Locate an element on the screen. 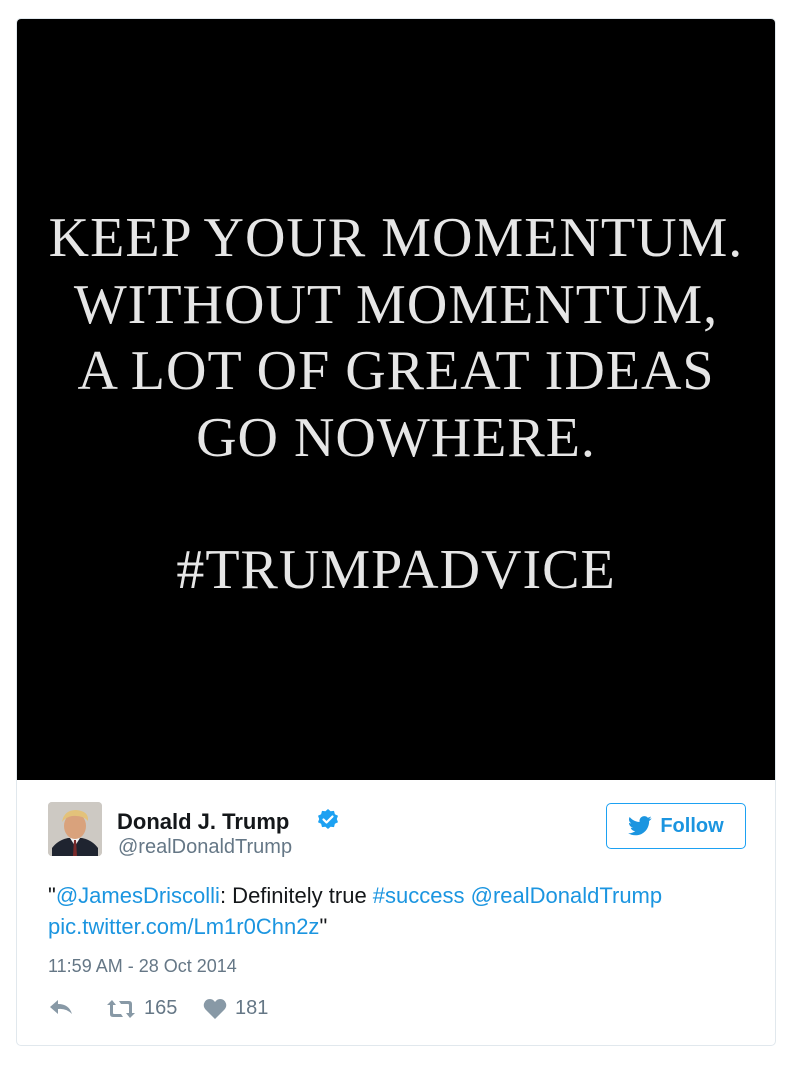 This screenshot has height=1067, width=799. twitter-bird-icon is located at coordinates (640, 826).